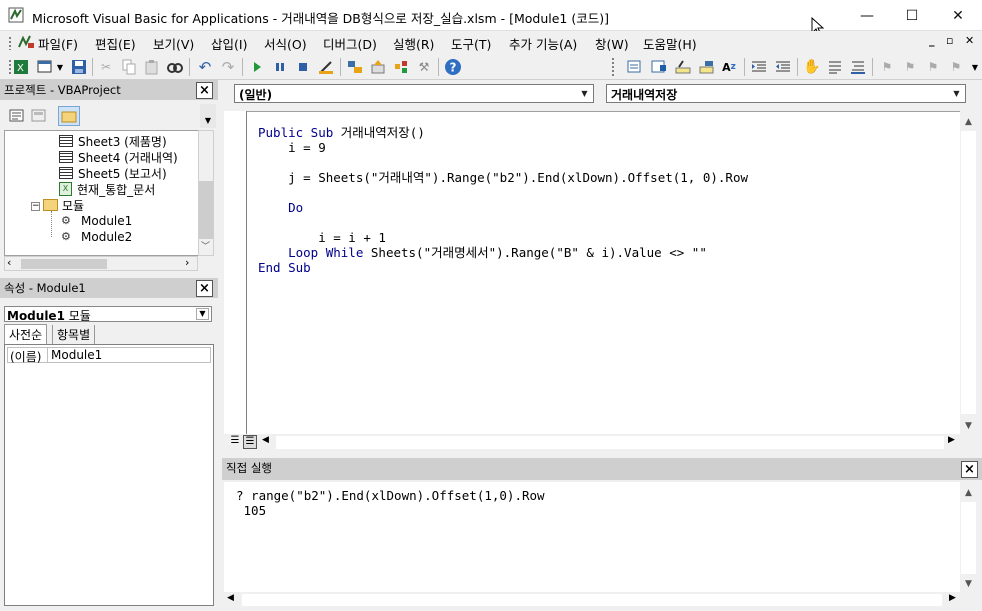 The width and height of the screenshot is (982, 611). I want to click on project-tree-vscrollbar: ﹀, so click(206, 193).